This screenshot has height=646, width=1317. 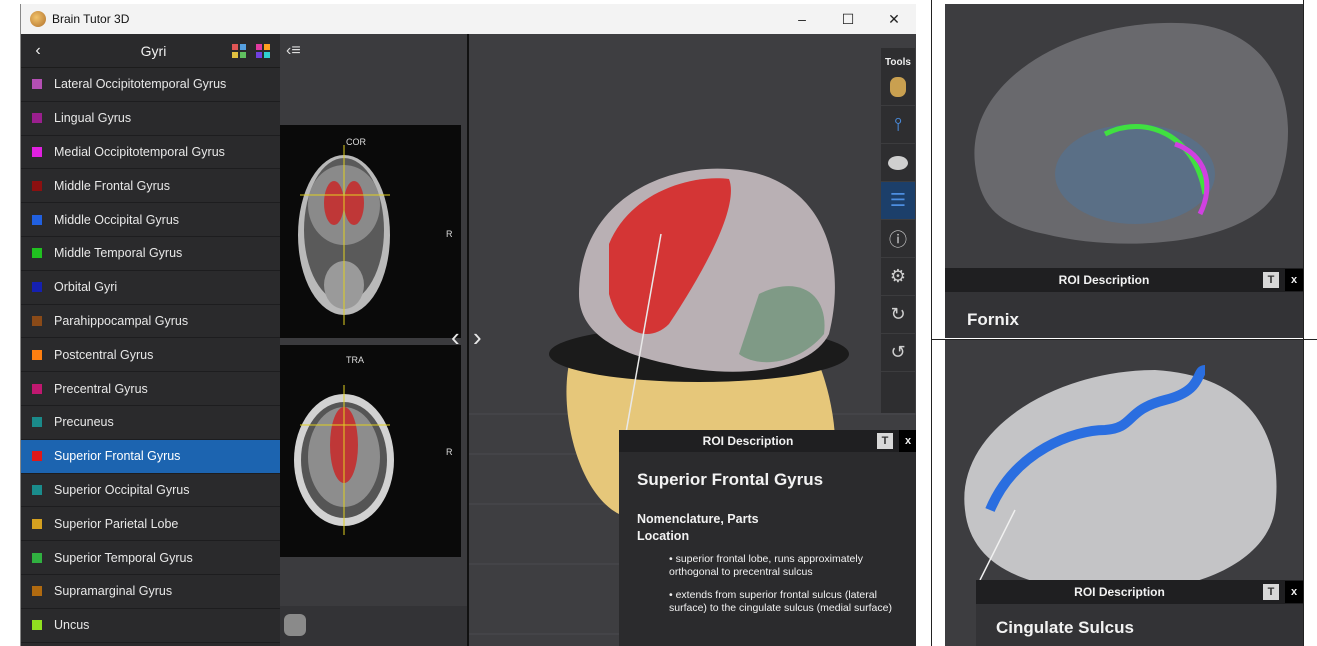 What do you see at coordinates (698, 519) in the screenshot?
I see `roi-section-nomenclature: Nomenclature, Parts` at bounding box center [698, 519].